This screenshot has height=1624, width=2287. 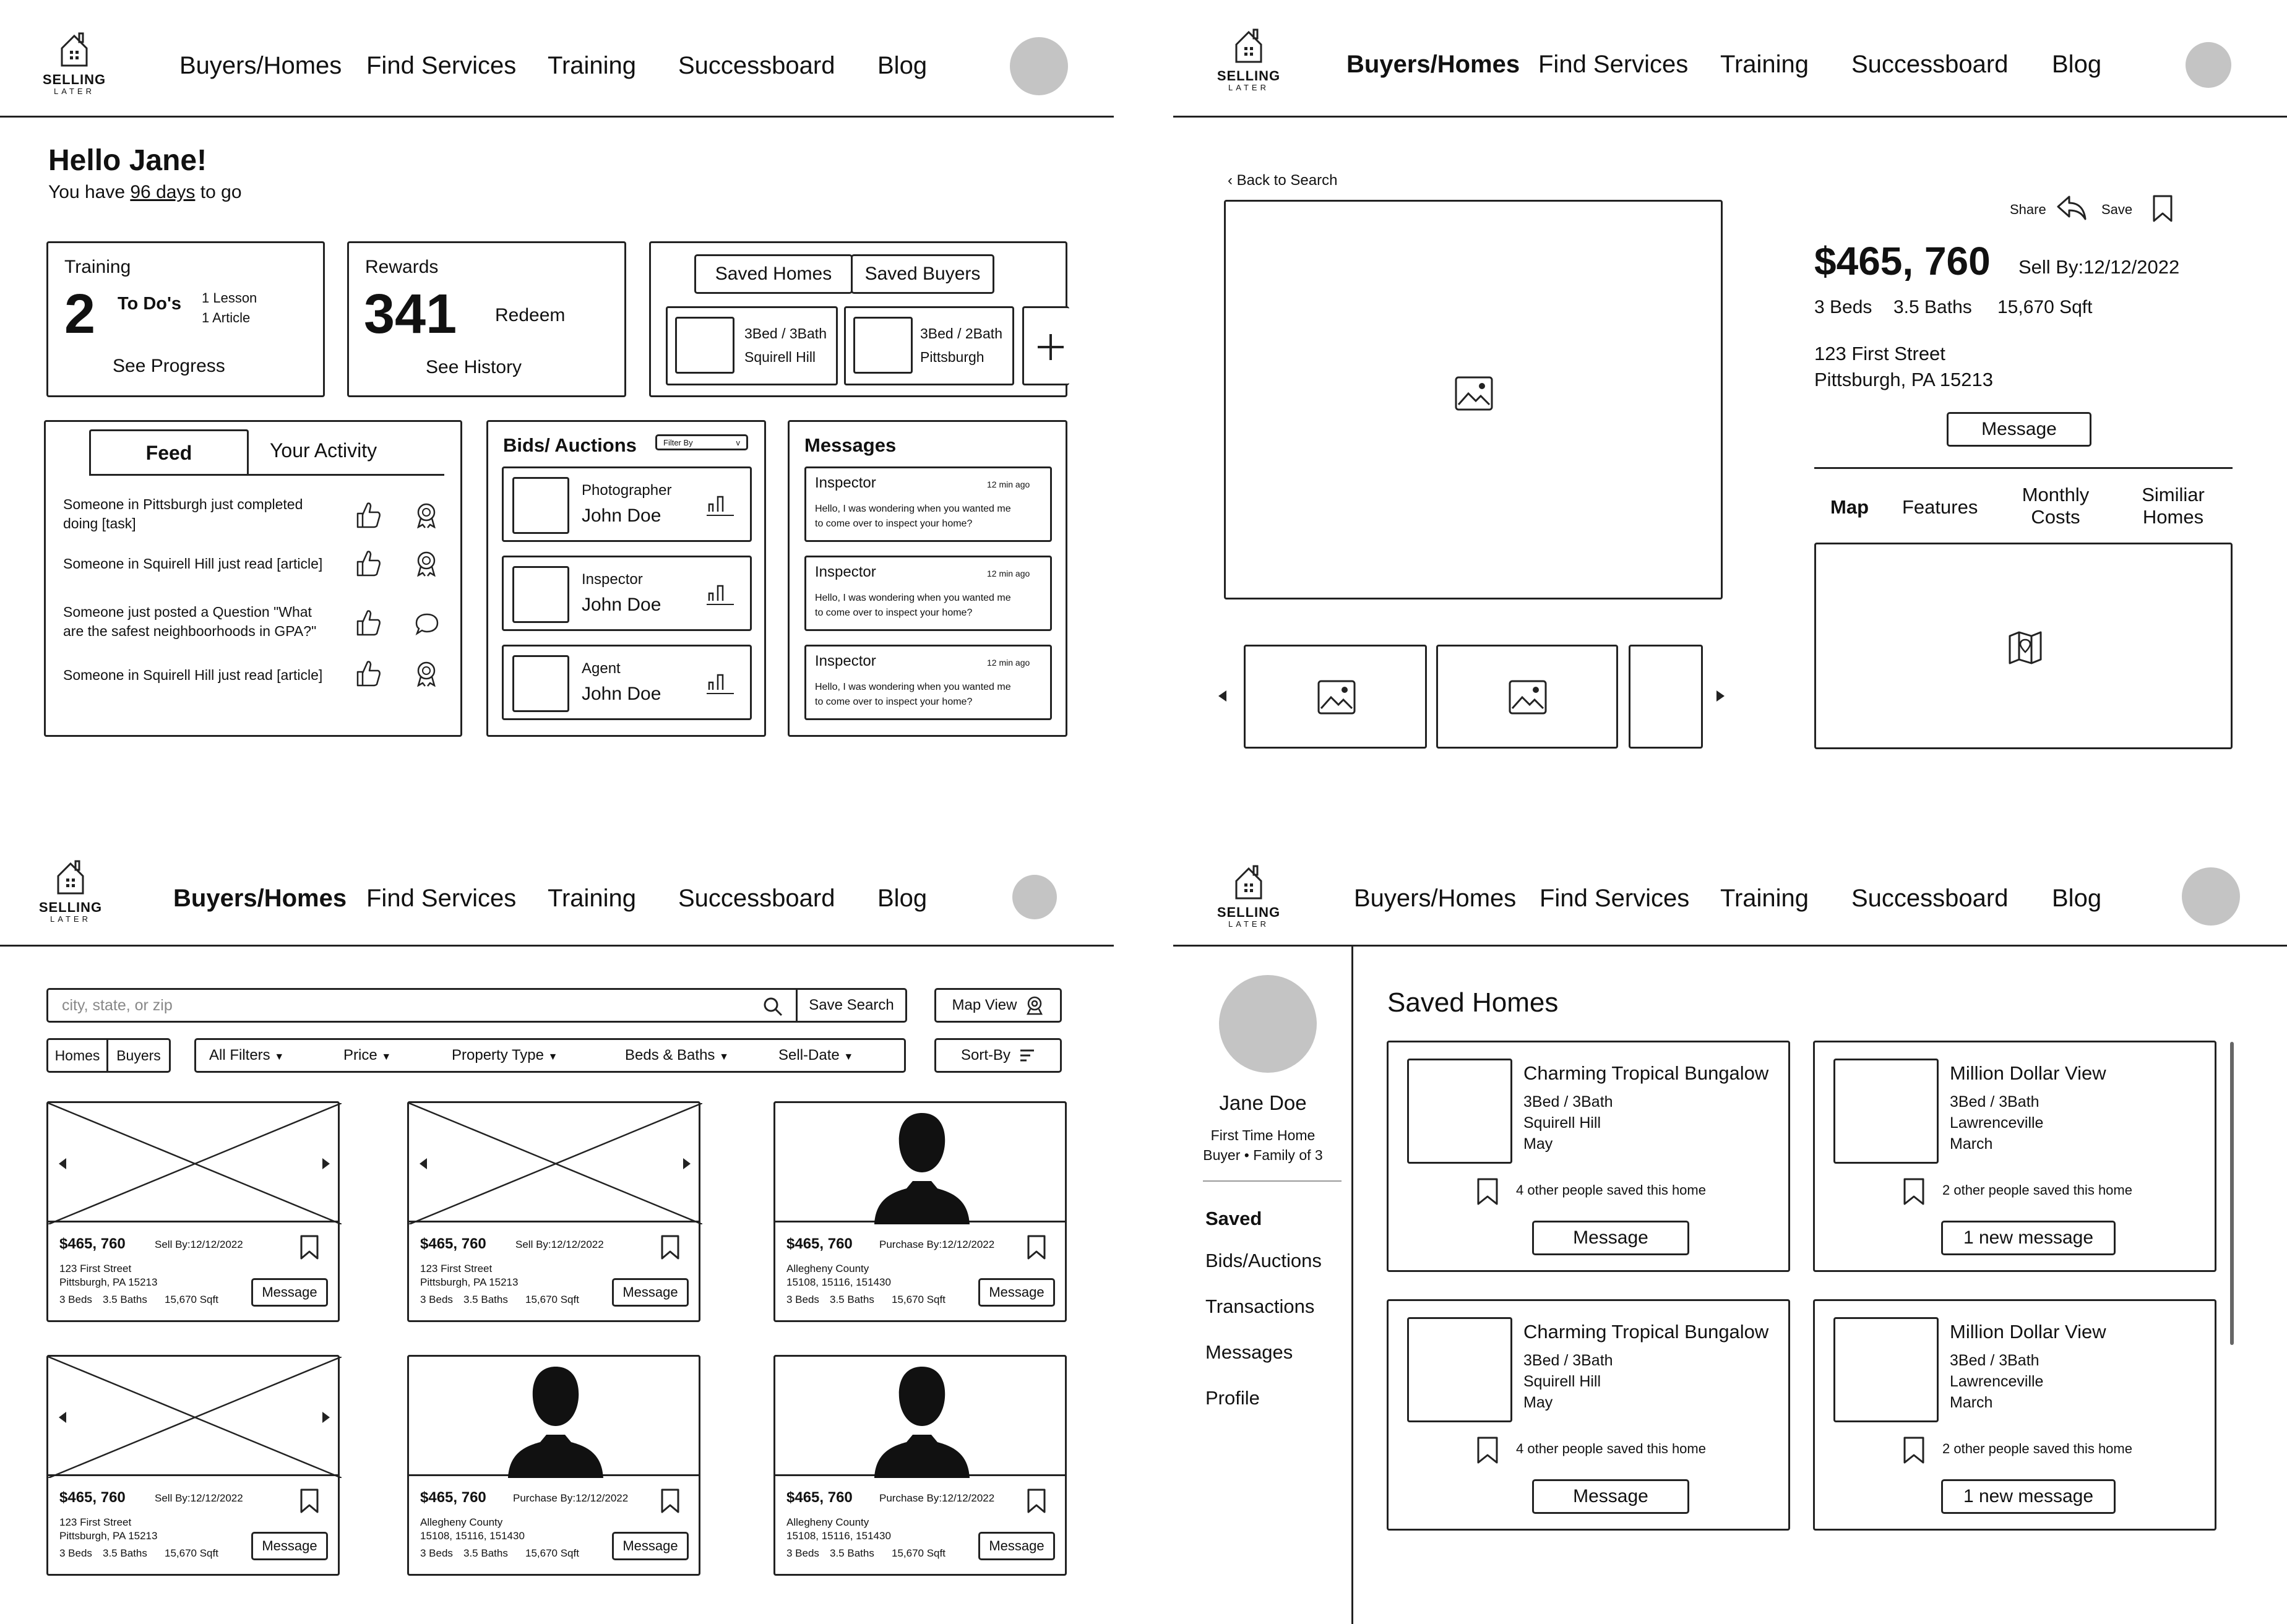 What do you see at coordinates (323, 451) in the screenshot?
I see `tab-your-activity: Your Activity` at bounding box center [323, 451].